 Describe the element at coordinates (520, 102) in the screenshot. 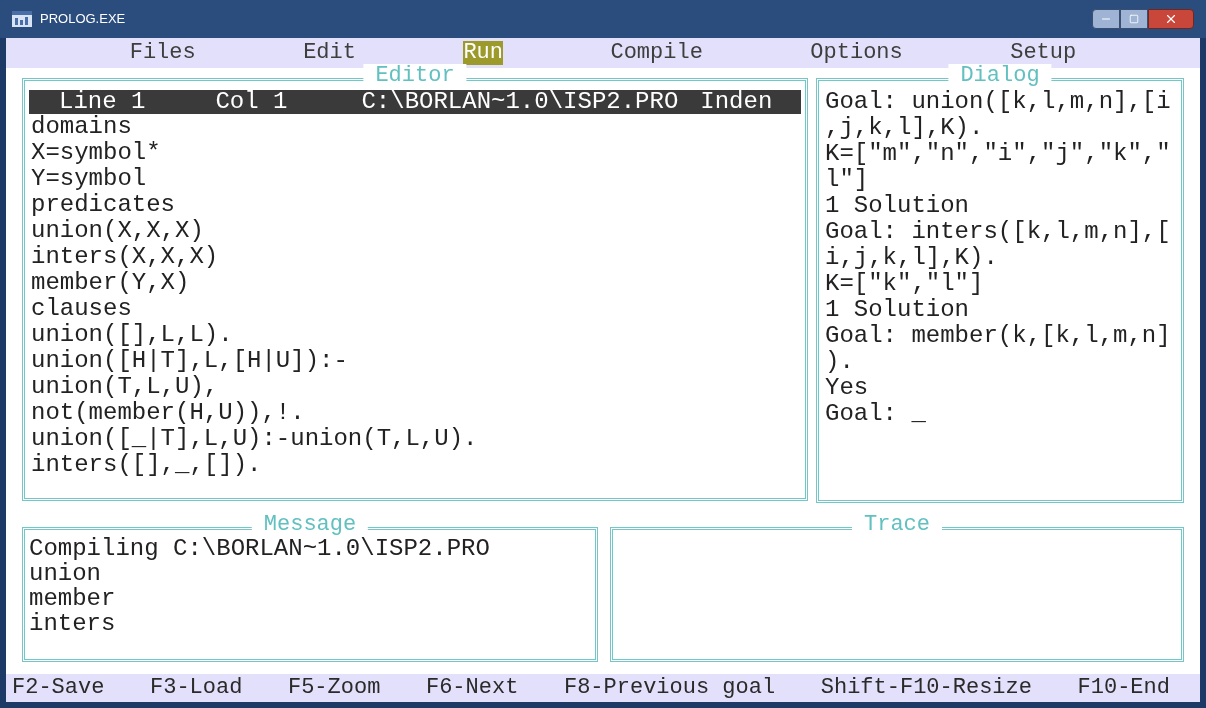

I see `status-field: C:\BORLAN~1.0\ISP2.PRO` at that location.